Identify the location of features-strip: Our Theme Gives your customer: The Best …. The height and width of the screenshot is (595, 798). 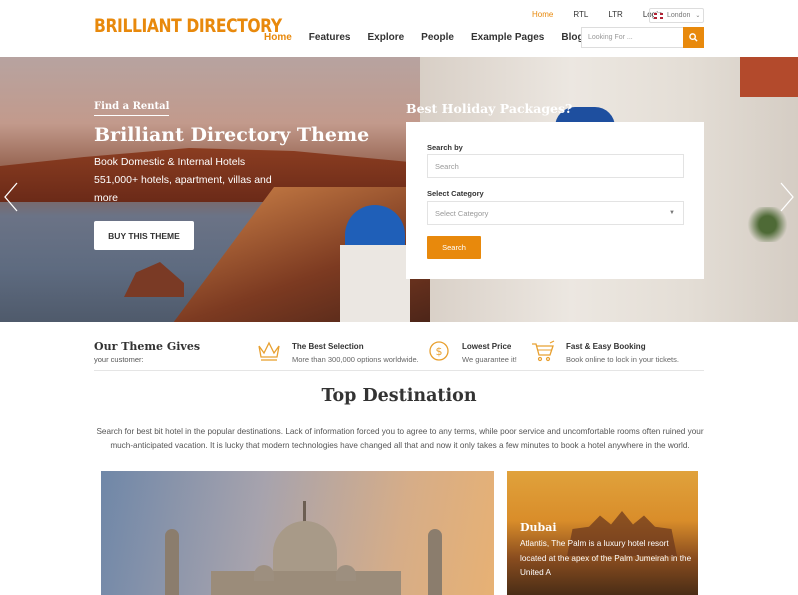
(399, 346).